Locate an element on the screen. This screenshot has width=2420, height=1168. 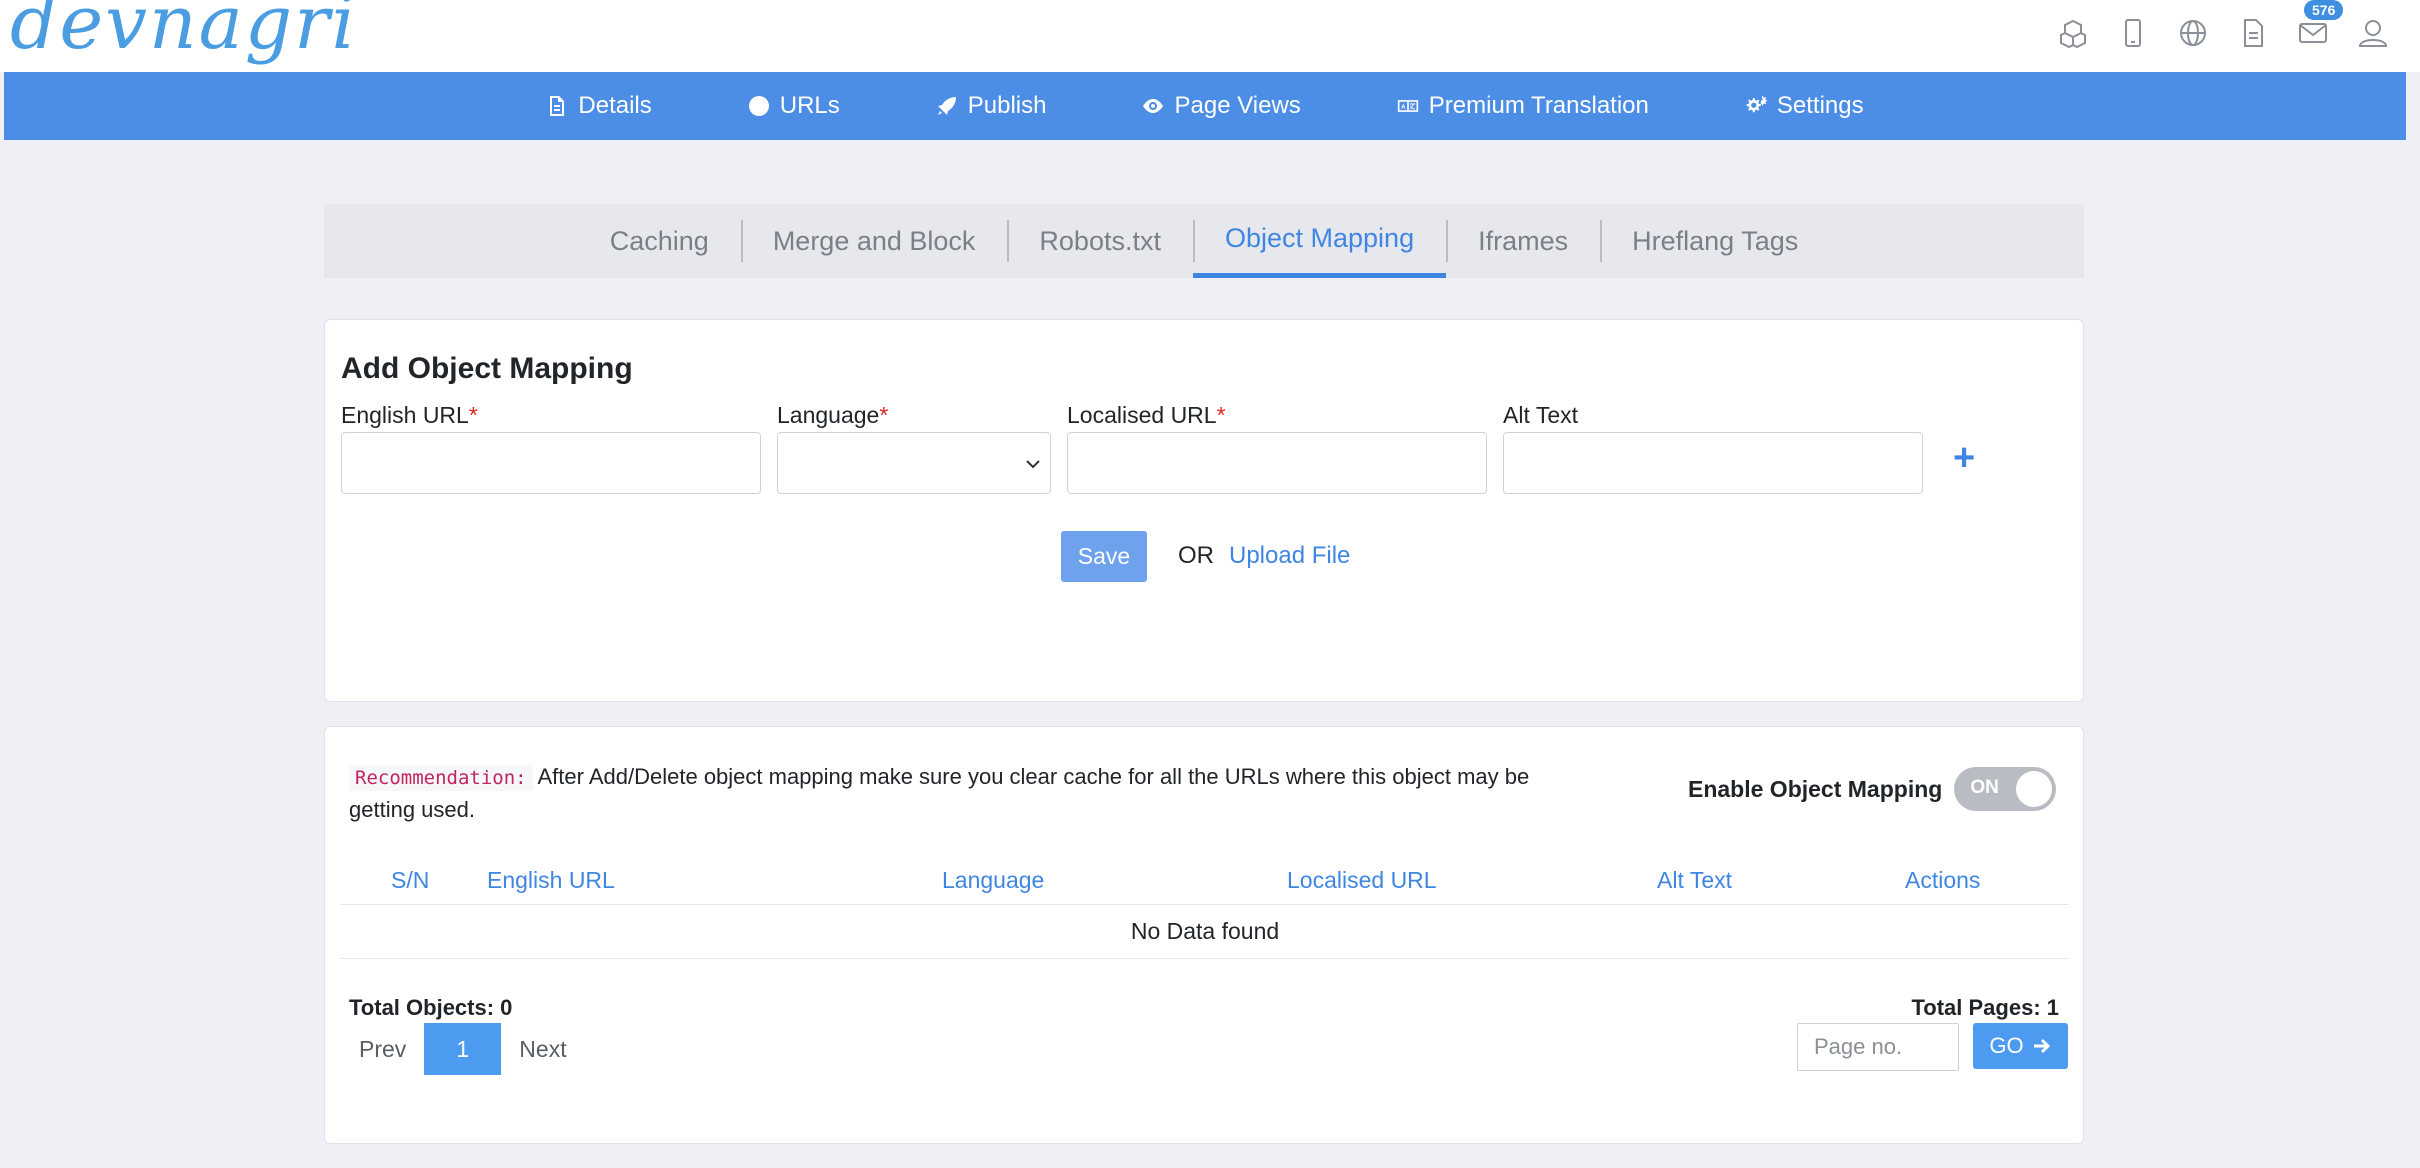
nav-page-views: Page Views is located at coordinates (1221, 106).